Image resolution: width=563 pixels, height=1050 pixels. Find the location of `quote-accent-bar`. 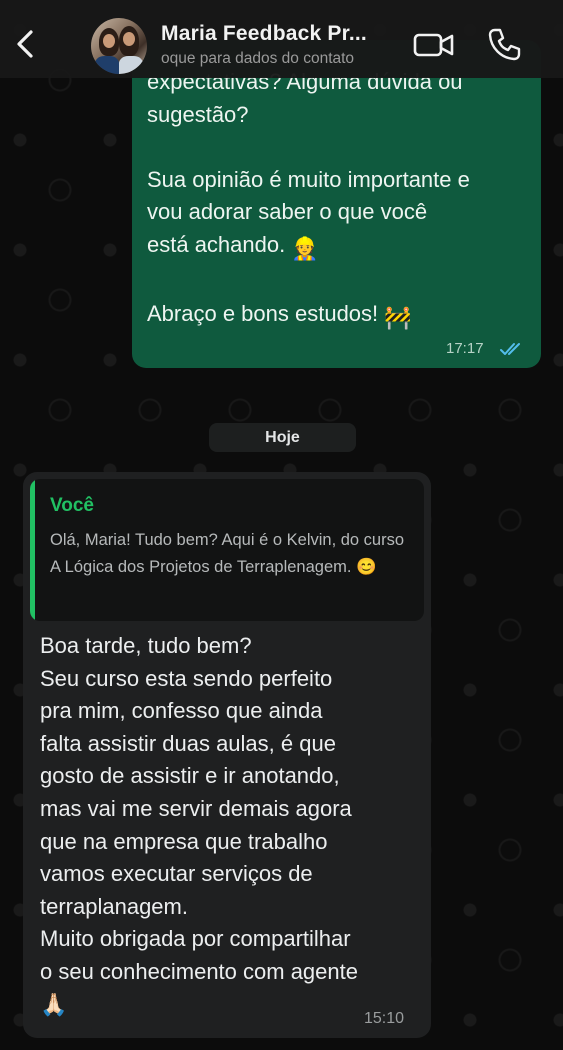

quote-accent-bar is located at coordinates (32, 550).